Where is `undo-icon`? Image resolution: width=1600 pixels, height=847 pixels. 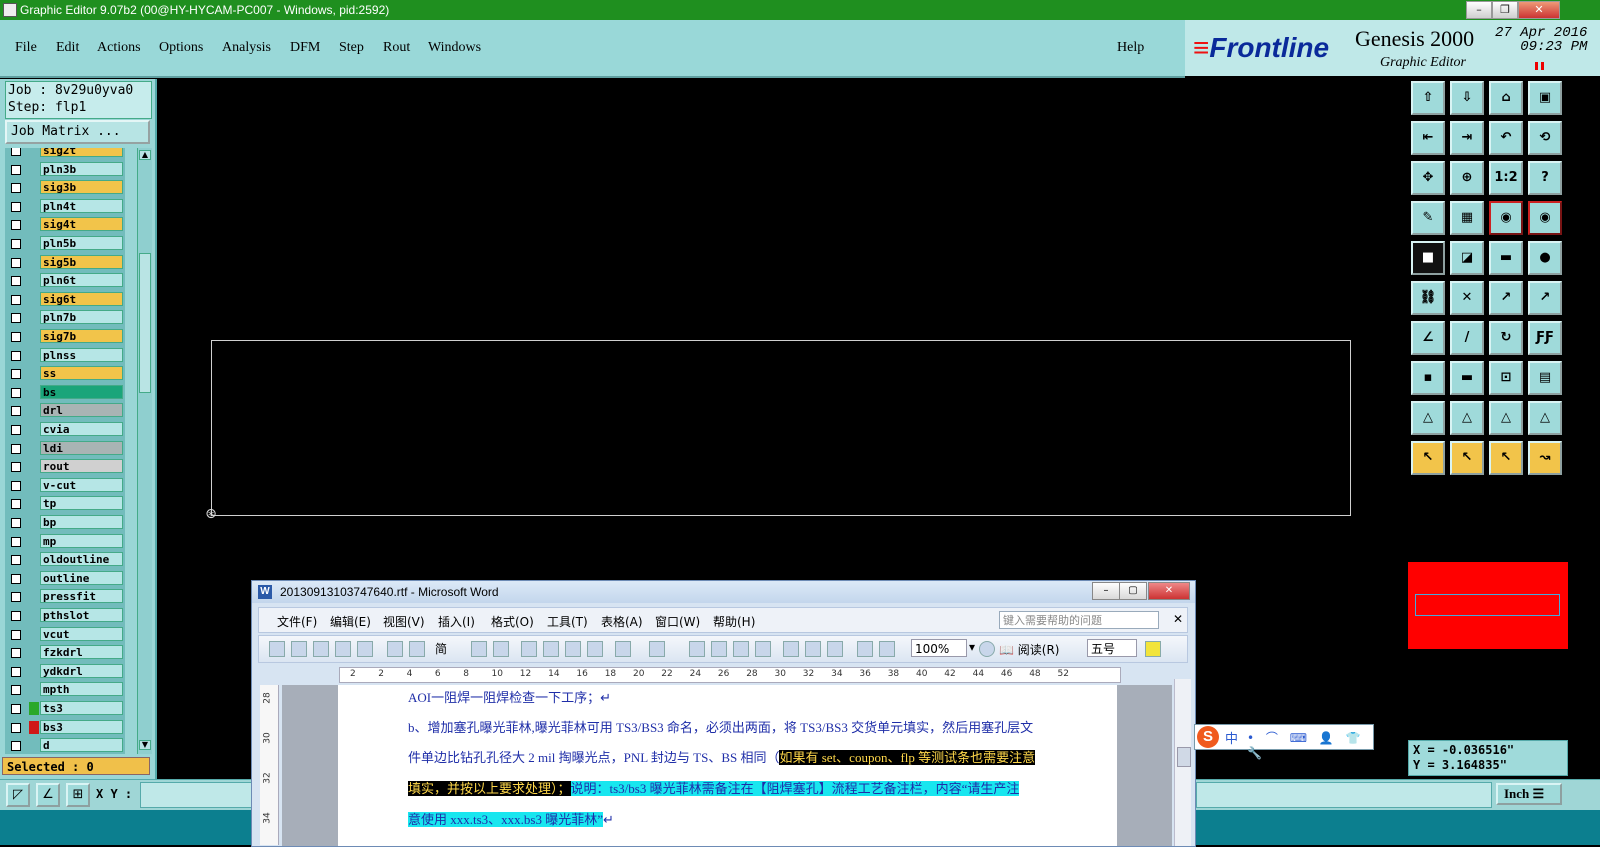
undo-icon is located at coordinates (623, 649).